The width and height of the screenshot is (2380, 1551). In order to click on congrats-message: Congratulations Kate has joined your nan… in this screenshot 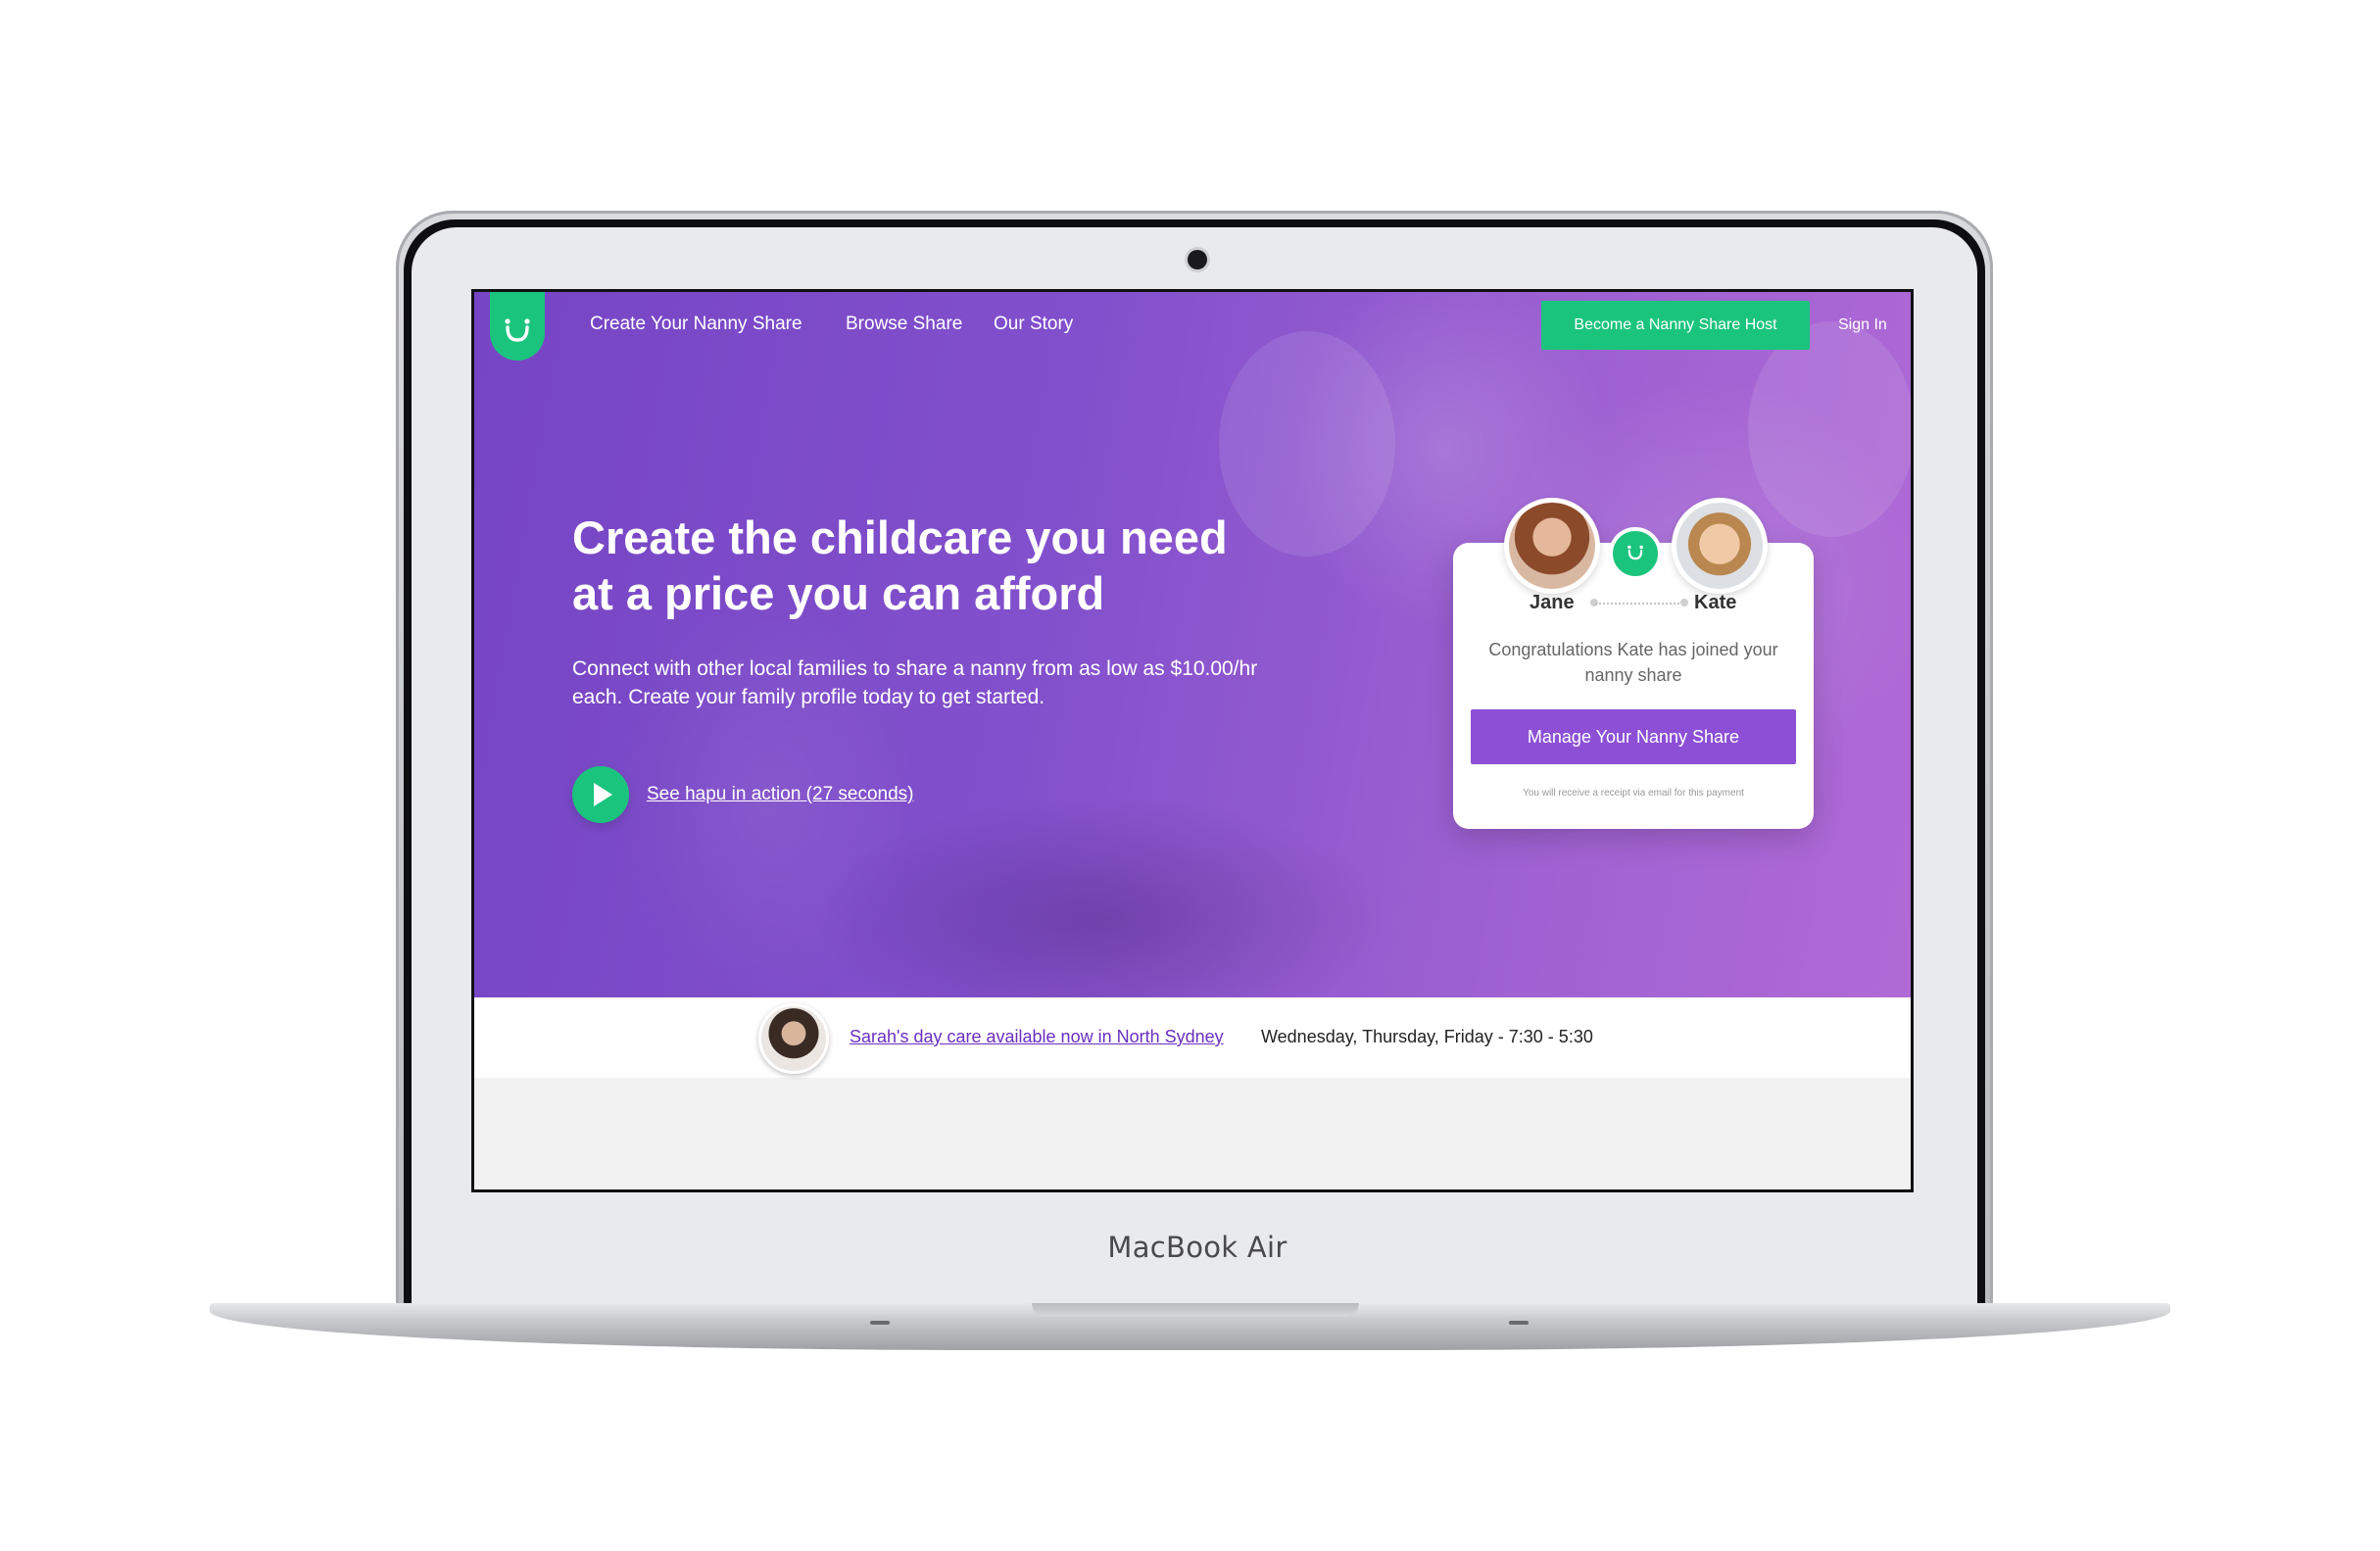, I will do `click(1633, 663)`.